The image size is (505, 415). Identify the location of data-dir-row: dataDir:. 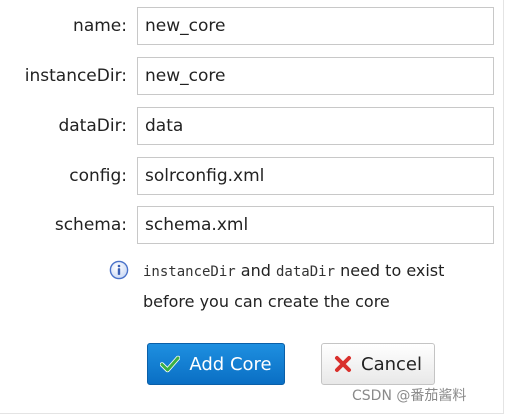
(252, 126).